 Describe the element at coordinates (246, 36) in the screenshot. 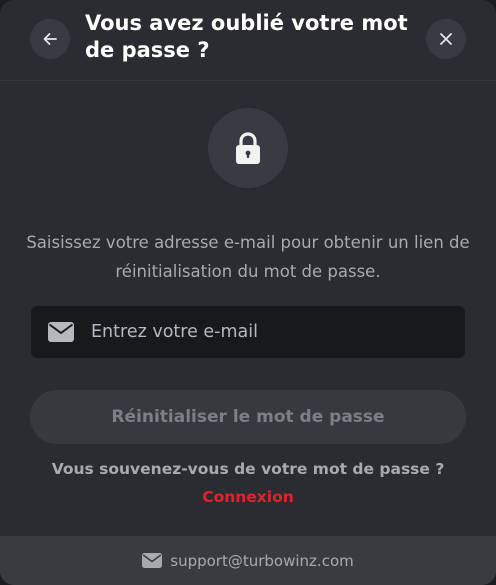

I see `modal-title: Vous avez oublié votre mot de passe ?` at that location.